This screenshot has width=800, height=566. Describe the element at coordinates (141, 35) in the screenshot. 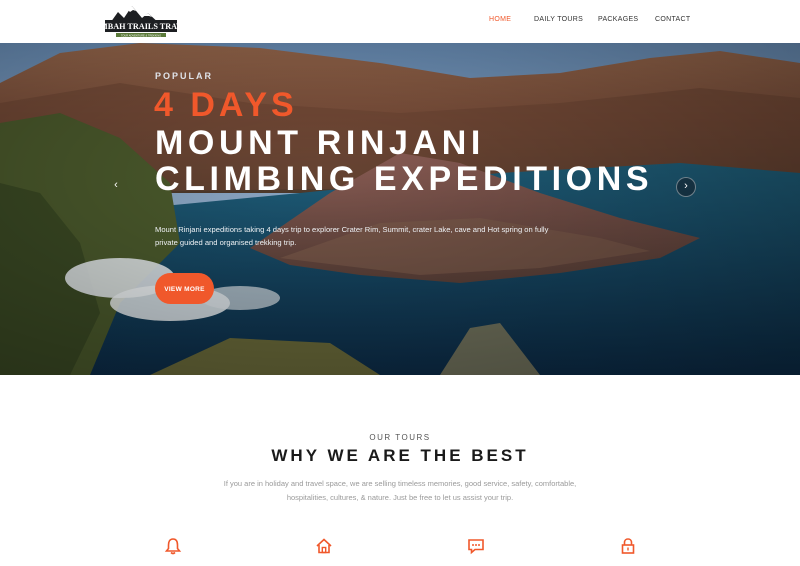

I see `brand-tagline: TOUR ADVENTURE & TREKKING` at that location.